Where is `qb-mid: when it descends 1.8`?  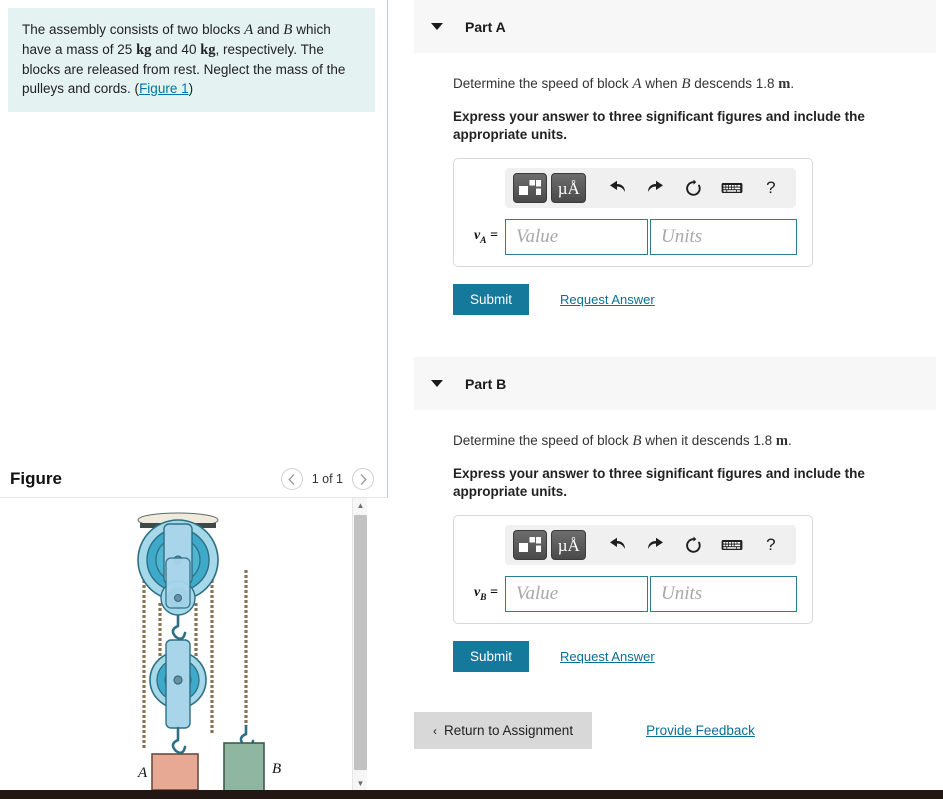
qb-mid: when it descends 1.8 is located at coordinates (708, 440).